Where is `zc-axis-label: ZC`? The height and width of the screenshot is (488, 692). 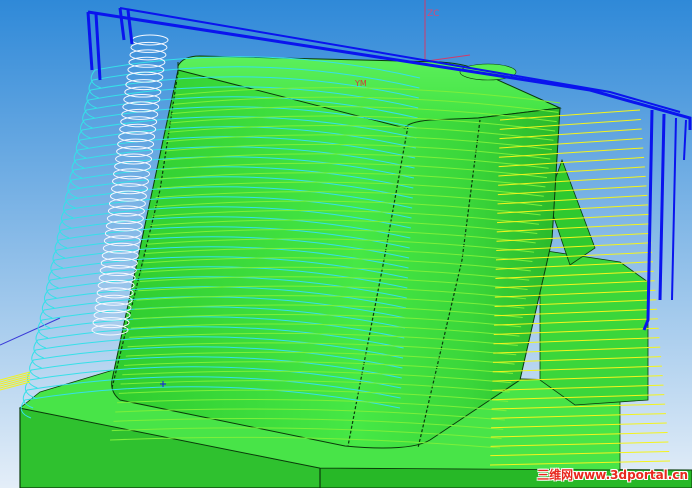 zc-axis-label: ZC is located at coordinates (433, 14).